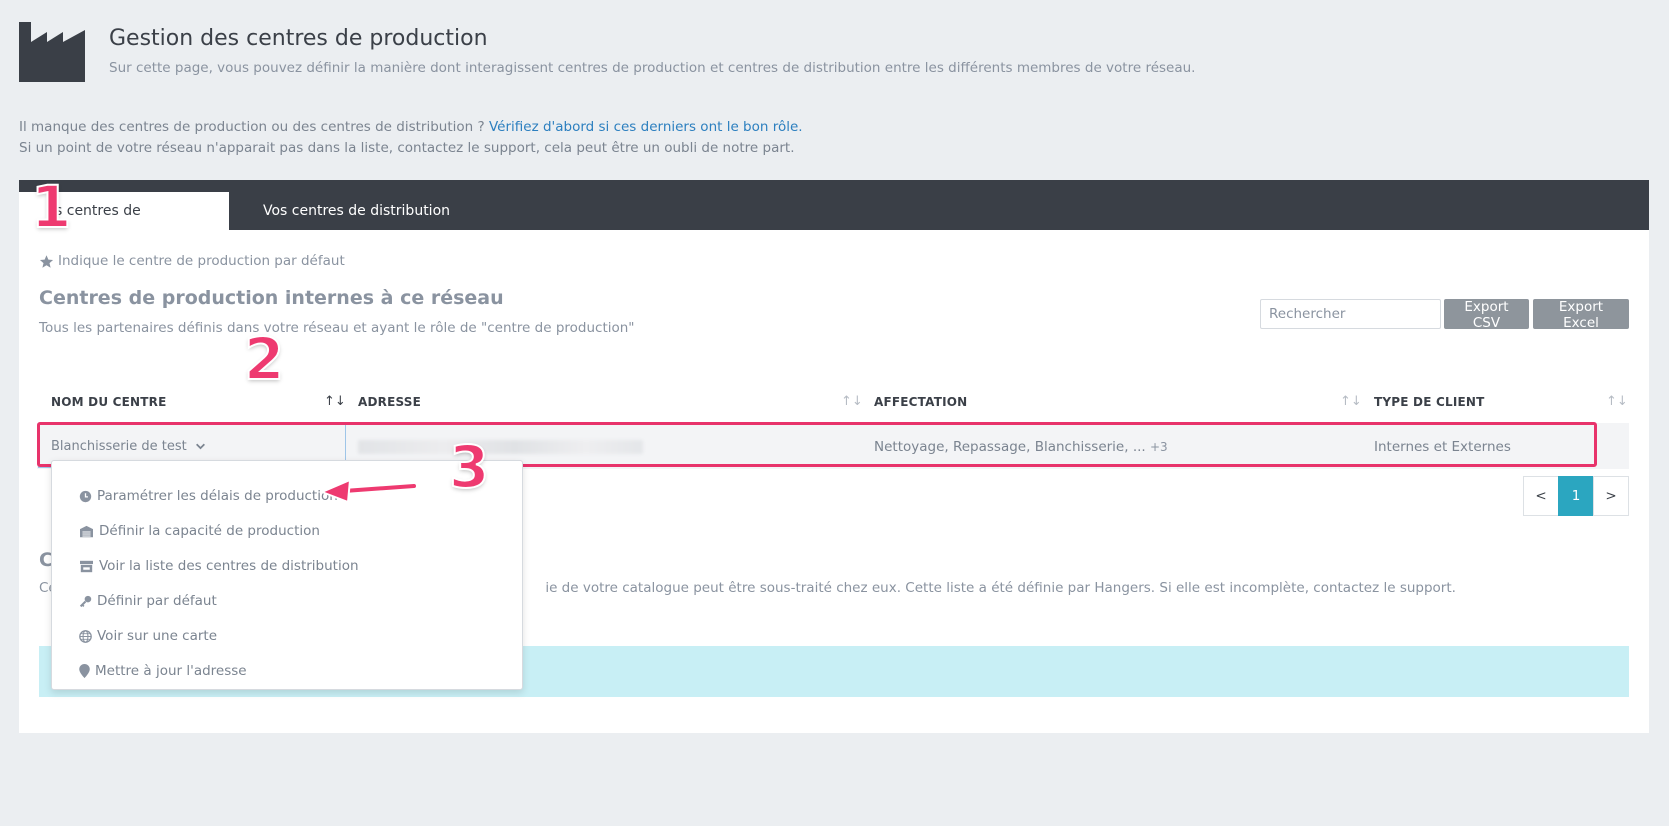 The width and height of the screenshot is (1669, 826). What do you see at coordinates (1581, 315) in the screenshot?
I see `export-excel-button: Export Excel` at bounding box center [1581, 315].